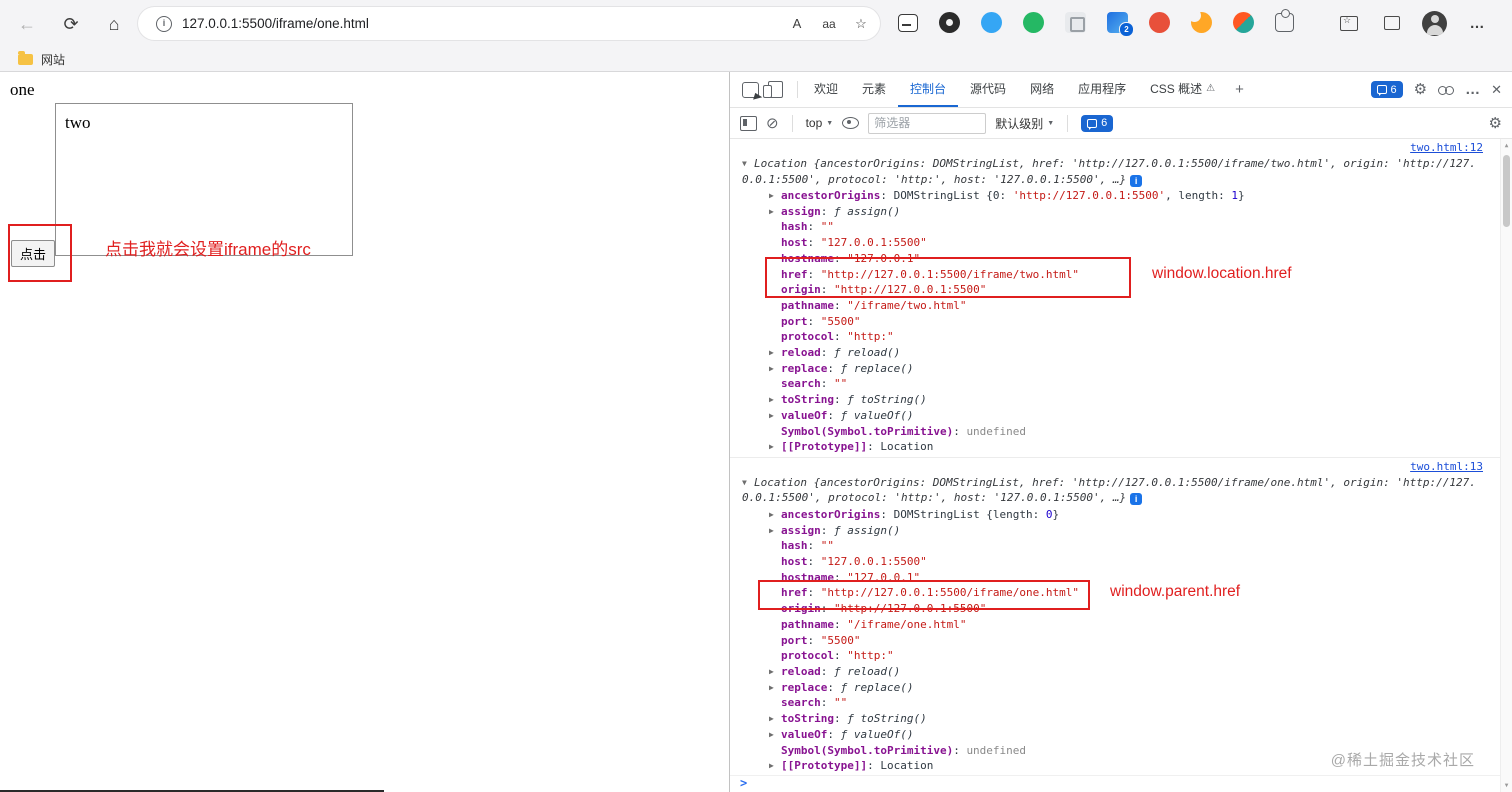 This screenshot has height=792, width=1512. What do you see at coordinates (1102, 89) in the screenshot?
I see `devtools-tab-6: 应用程序` at bounding box center [1102, 89].